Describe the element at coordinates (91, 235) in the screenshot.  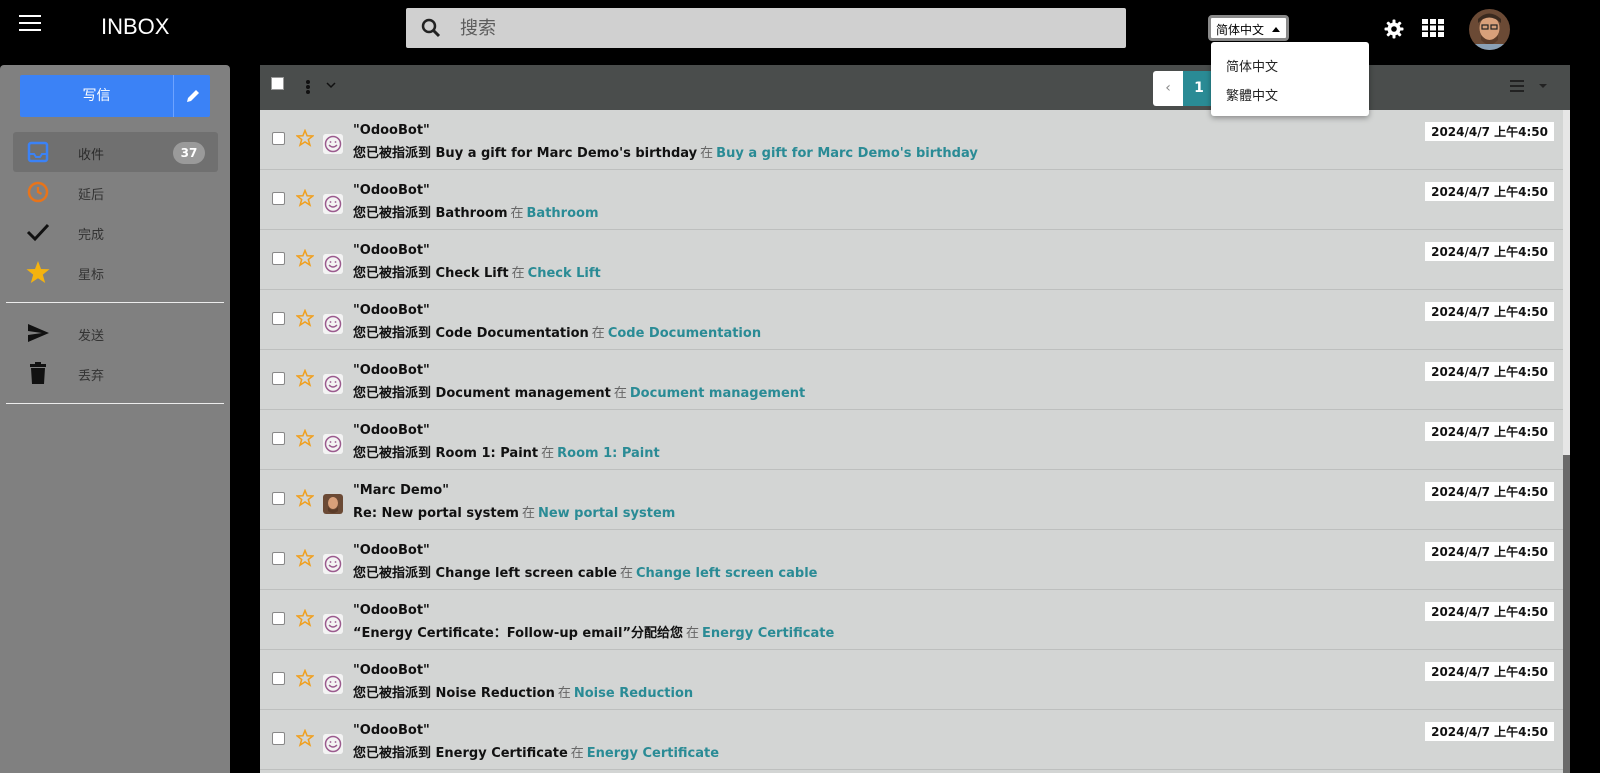
I see `sidebar-item-label: 完成` at that location.